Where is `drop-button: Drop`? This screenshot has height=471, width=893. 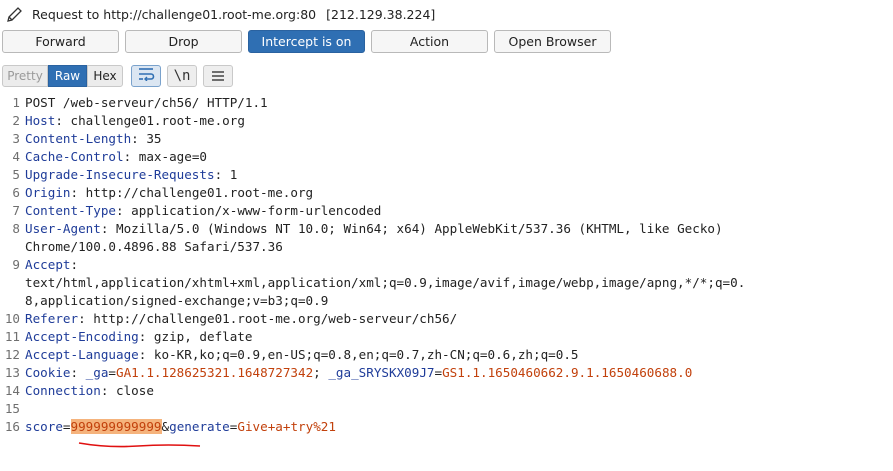
drop-button: Drop is located at coordinates (183, 41).